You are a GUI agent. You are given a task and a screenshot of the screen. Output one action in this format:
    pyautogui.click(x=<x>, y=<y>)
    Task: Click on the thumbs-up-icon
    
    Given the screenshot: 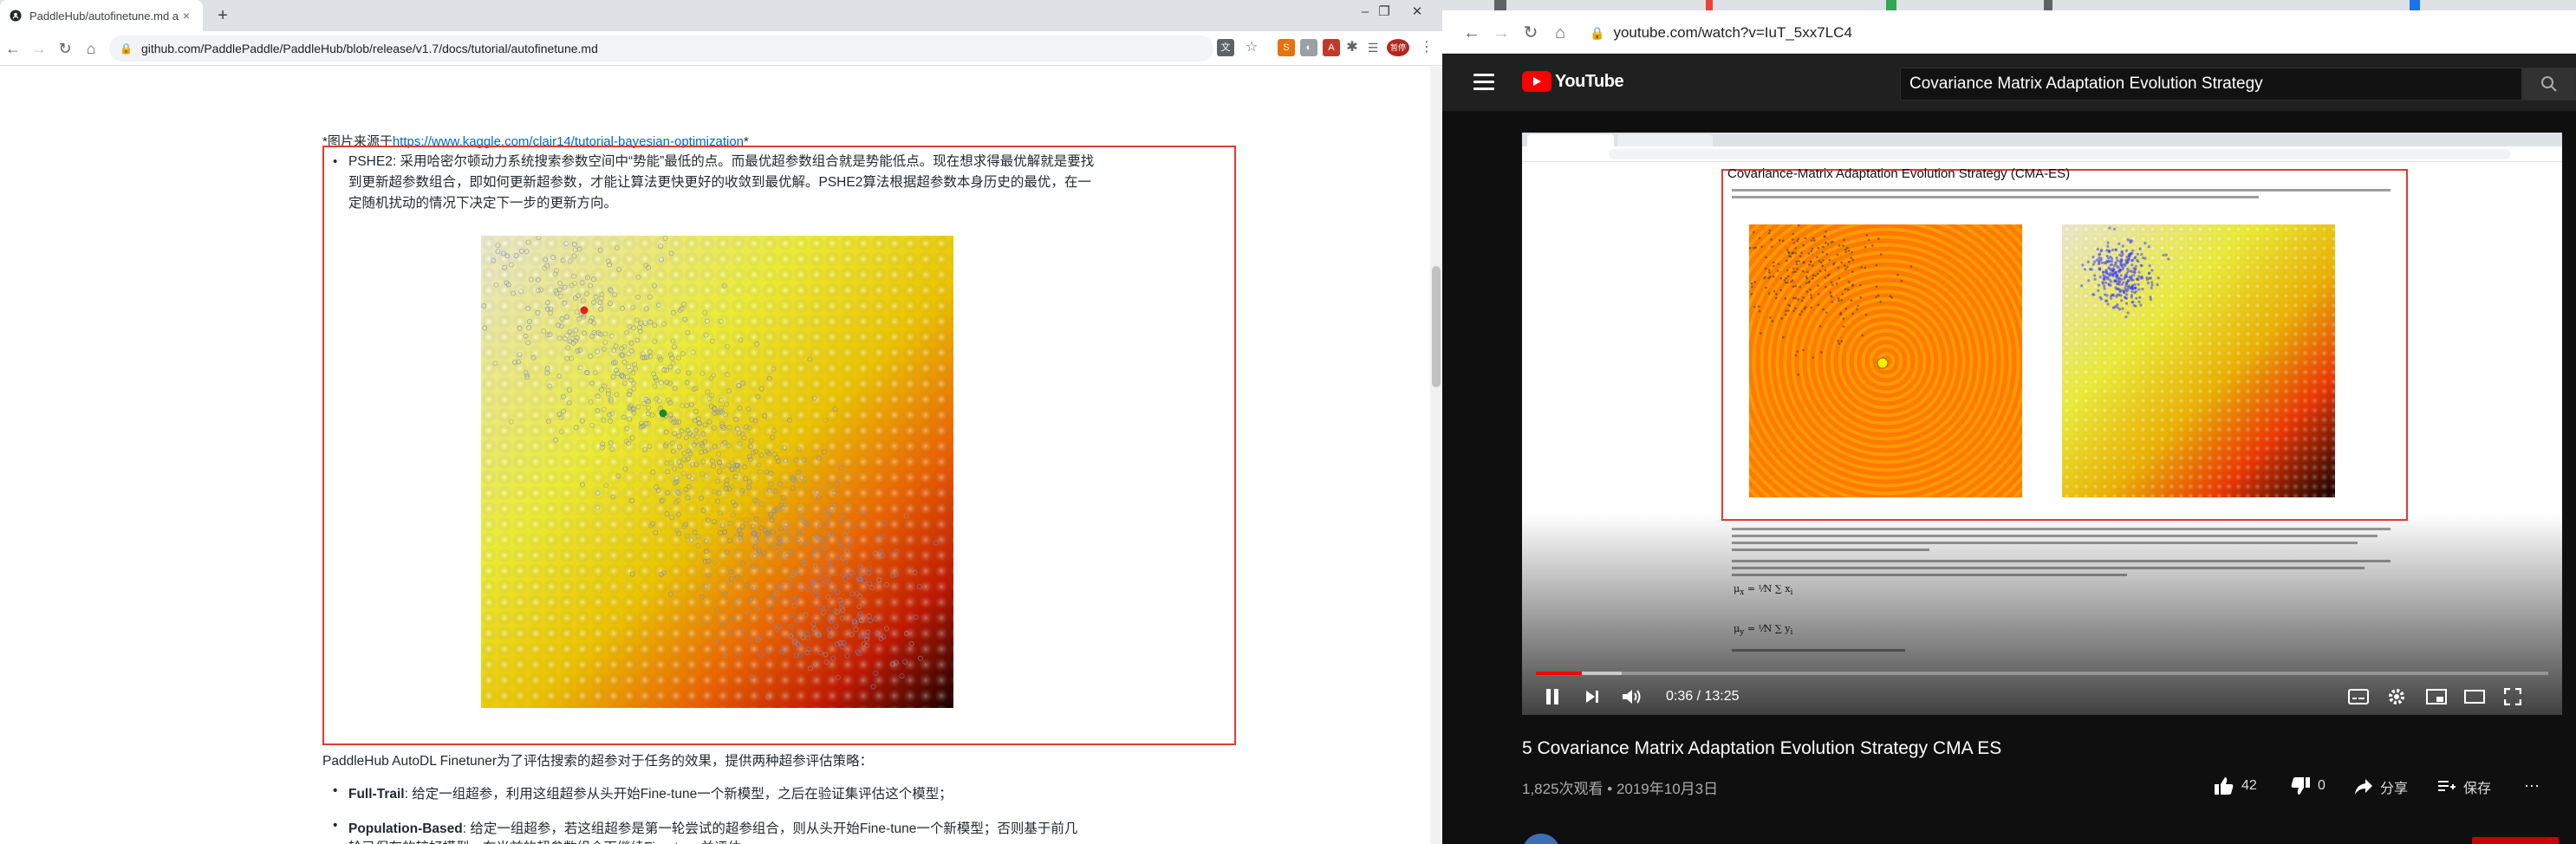 What is the action you would take?
    pyautogui.click(x=2224, y=786)
    